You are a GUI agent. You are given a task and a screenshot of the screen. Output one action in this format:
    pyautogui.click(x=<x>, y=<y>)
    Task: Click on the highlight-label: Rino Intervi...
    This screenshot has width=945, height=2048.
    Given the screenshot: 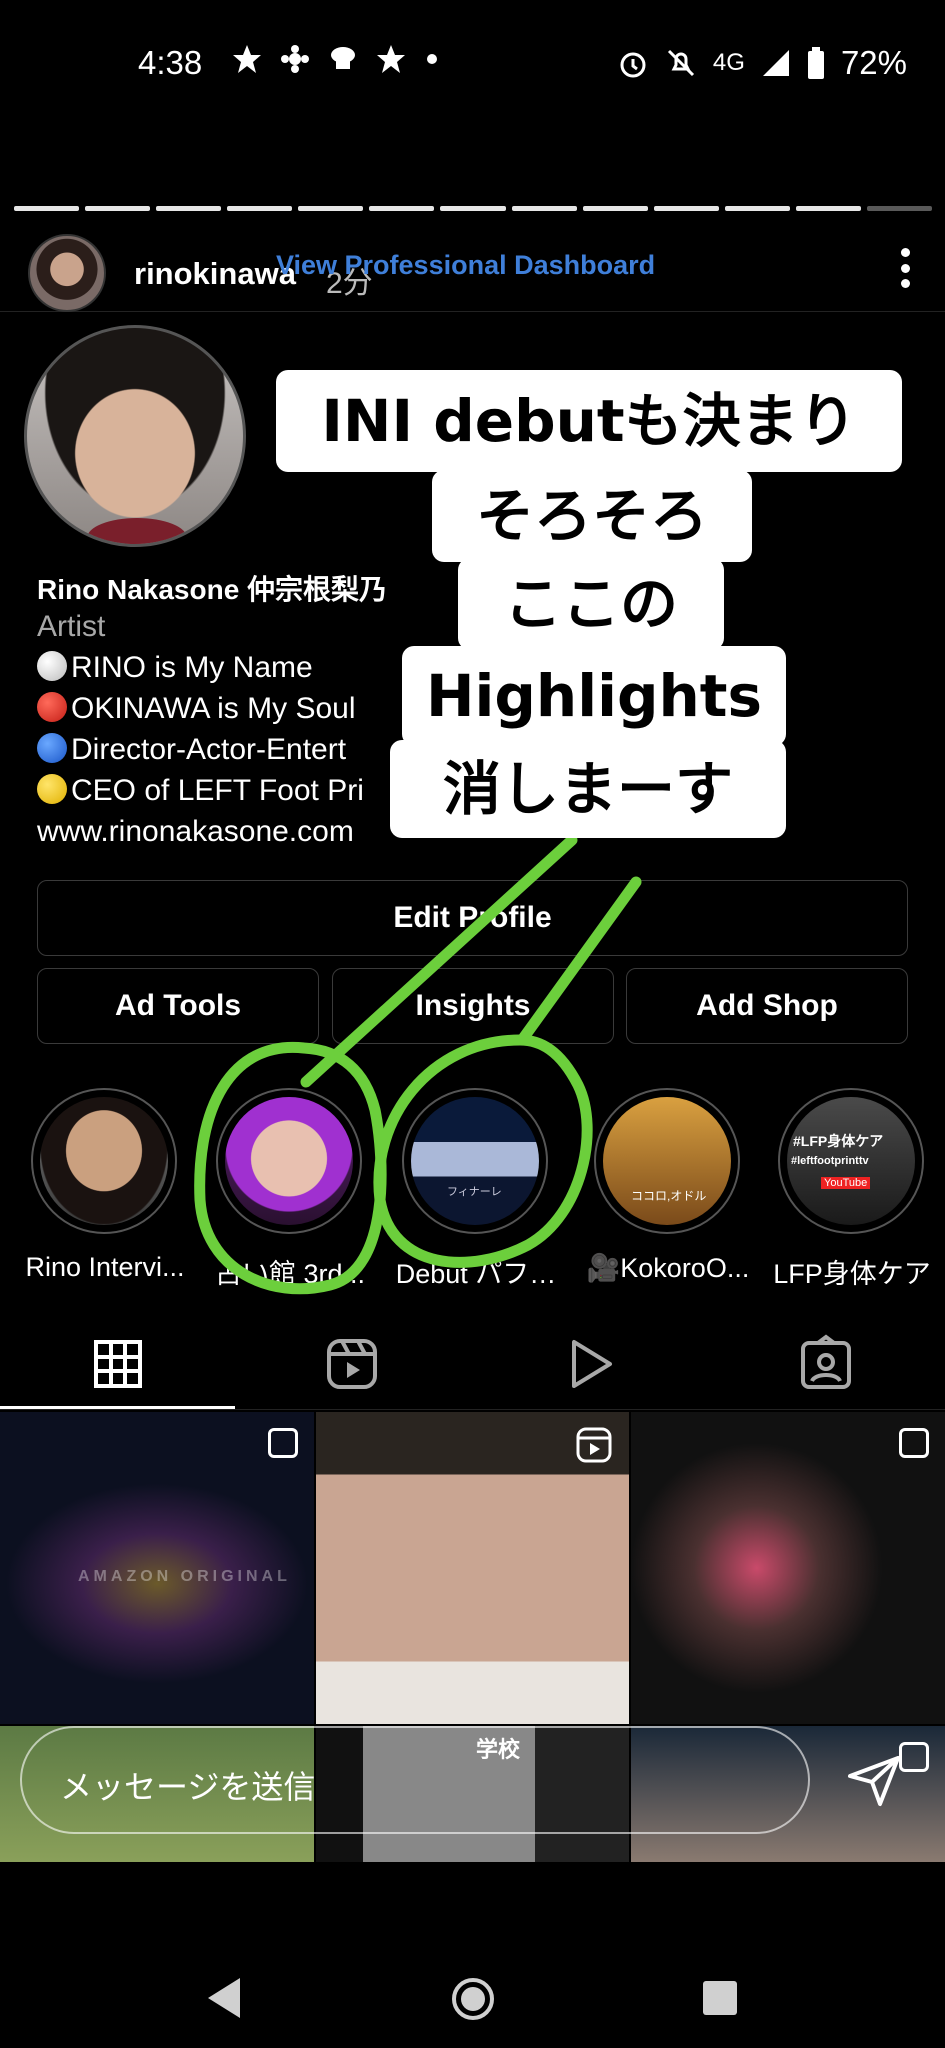 What is the action you would take?
    pyautogui.click(x=105, y=1267)
    